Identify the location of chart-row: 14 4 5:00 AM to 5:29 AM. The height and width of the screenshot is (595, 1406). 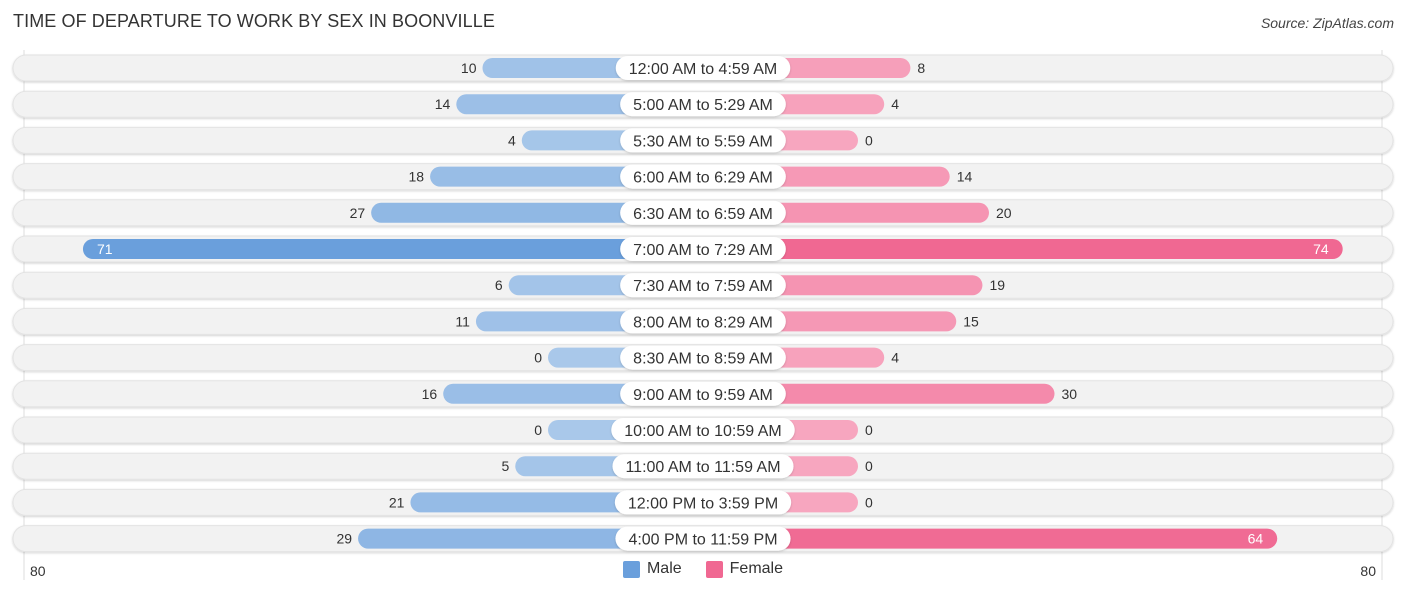
(703, 104).